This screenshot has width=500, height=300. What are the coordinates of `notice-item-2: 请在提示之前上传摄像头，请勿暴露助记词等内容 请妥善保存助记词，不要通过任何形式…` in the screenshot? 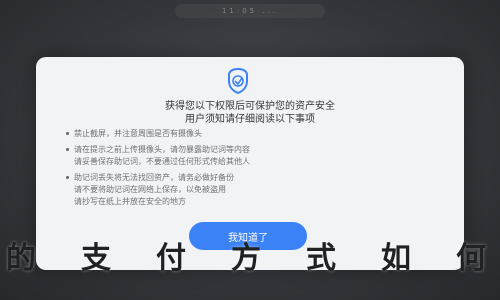 It's located at (251, 156).